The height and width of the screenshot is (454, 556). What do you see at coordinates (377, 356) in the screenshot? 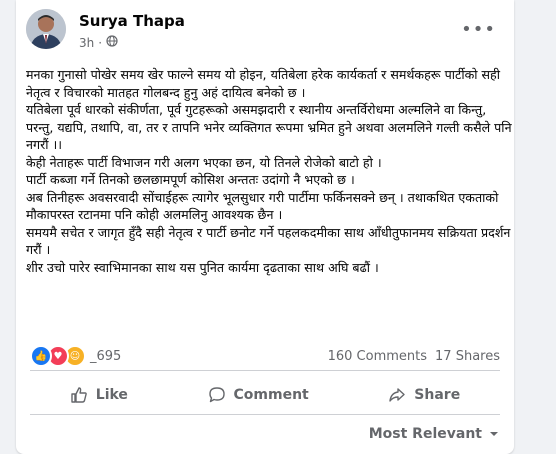
I see `comments-count: 160 Comments` at bounding box center [377, 356].